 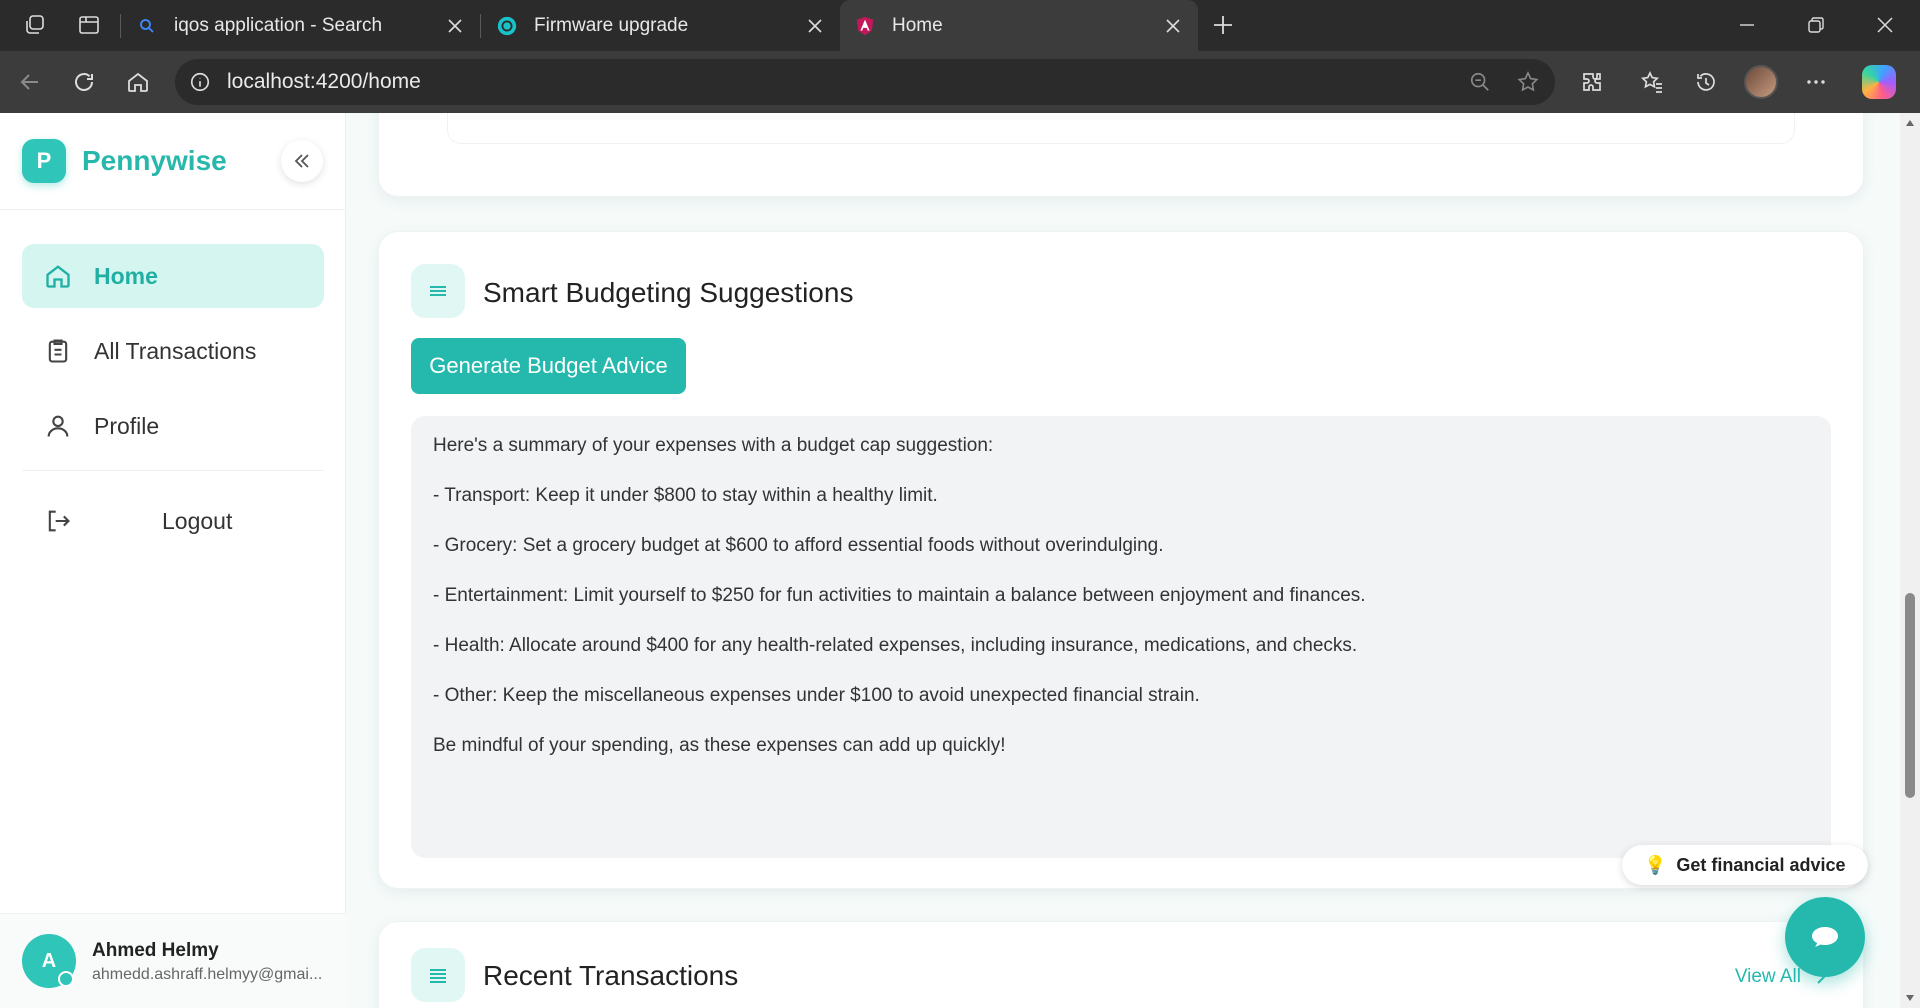 What do you see at coordinates (126, 275) in the screenshot?
I see `sidebar-item-label: Home` at bounding box center [126, 275].